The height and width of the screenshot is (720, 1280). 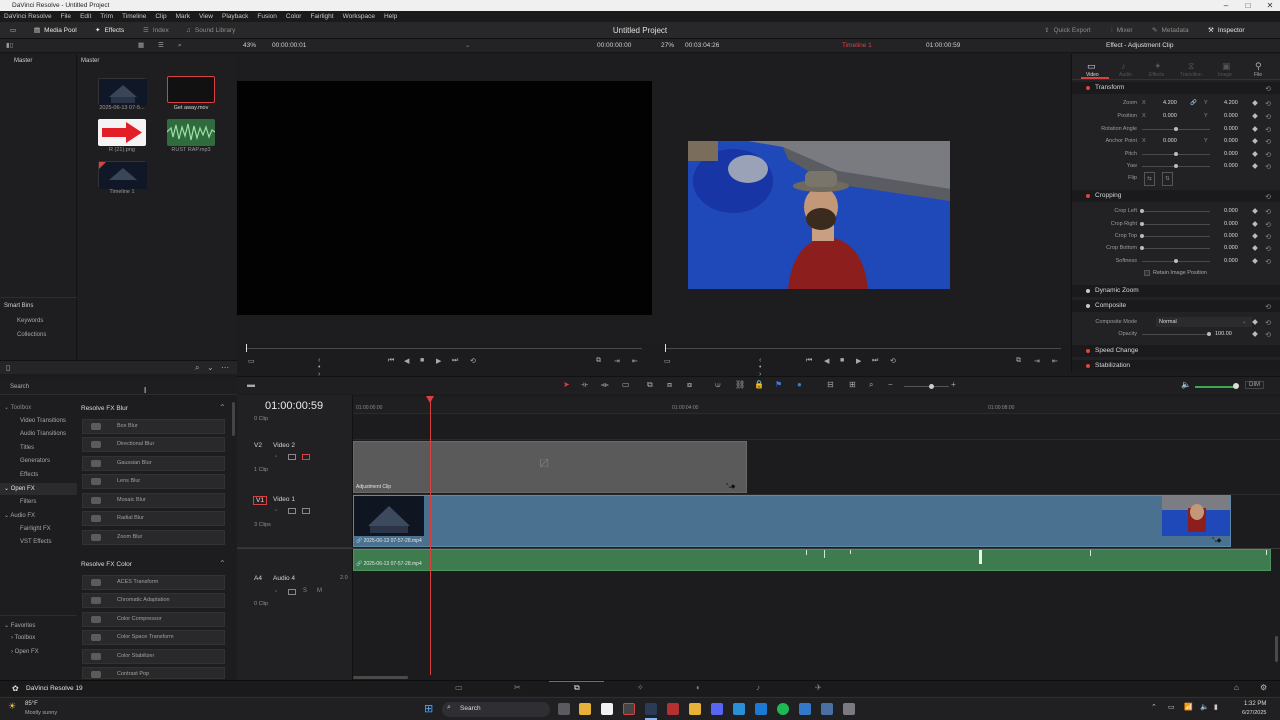 I want to click on fx-aces-transform: ACES Transform, so click(x=153, y=582).